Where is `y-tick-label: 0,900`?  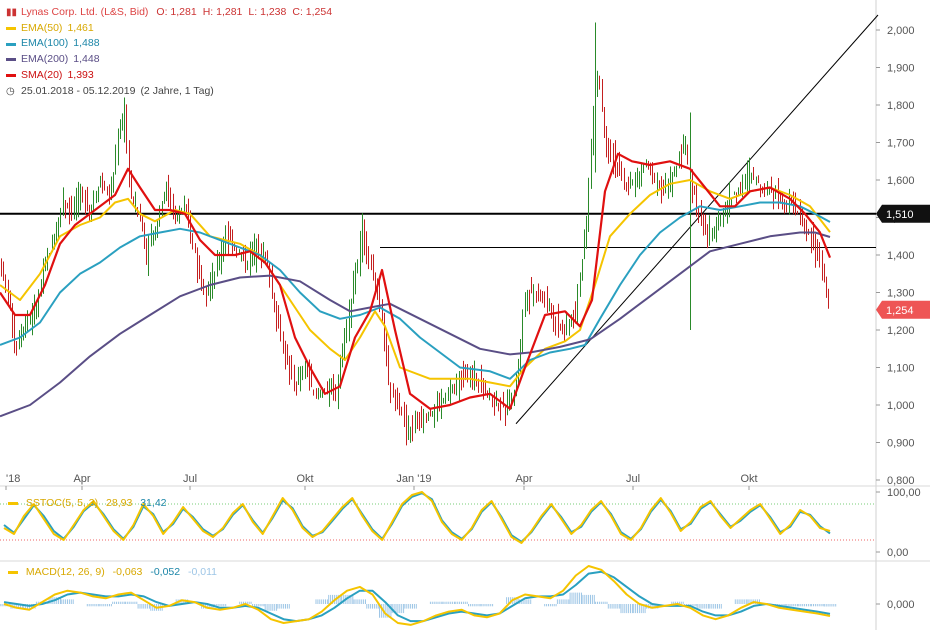 y-tick-label: 0,900 is located at coordinates (901, 444).